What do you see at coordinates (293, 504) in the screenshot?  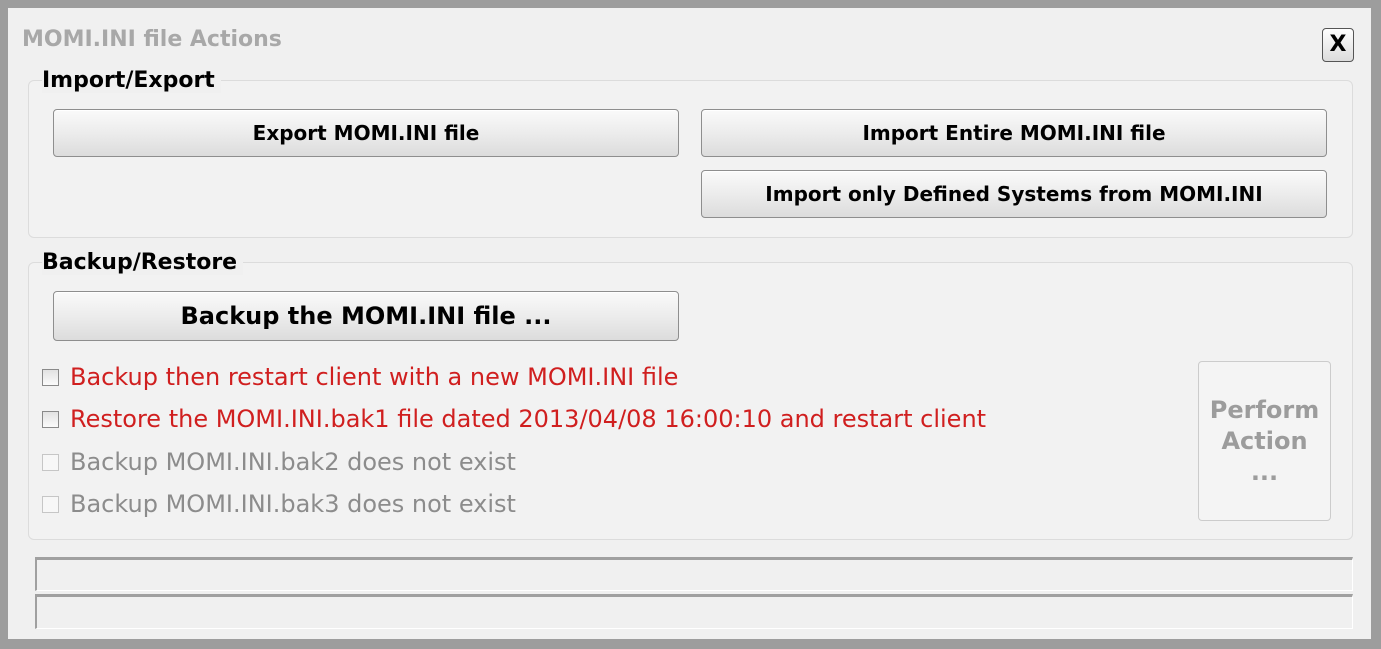 I see `option-label: Backup MOMI.INI.bak3 does not exist` at bounding box center [293, 504].